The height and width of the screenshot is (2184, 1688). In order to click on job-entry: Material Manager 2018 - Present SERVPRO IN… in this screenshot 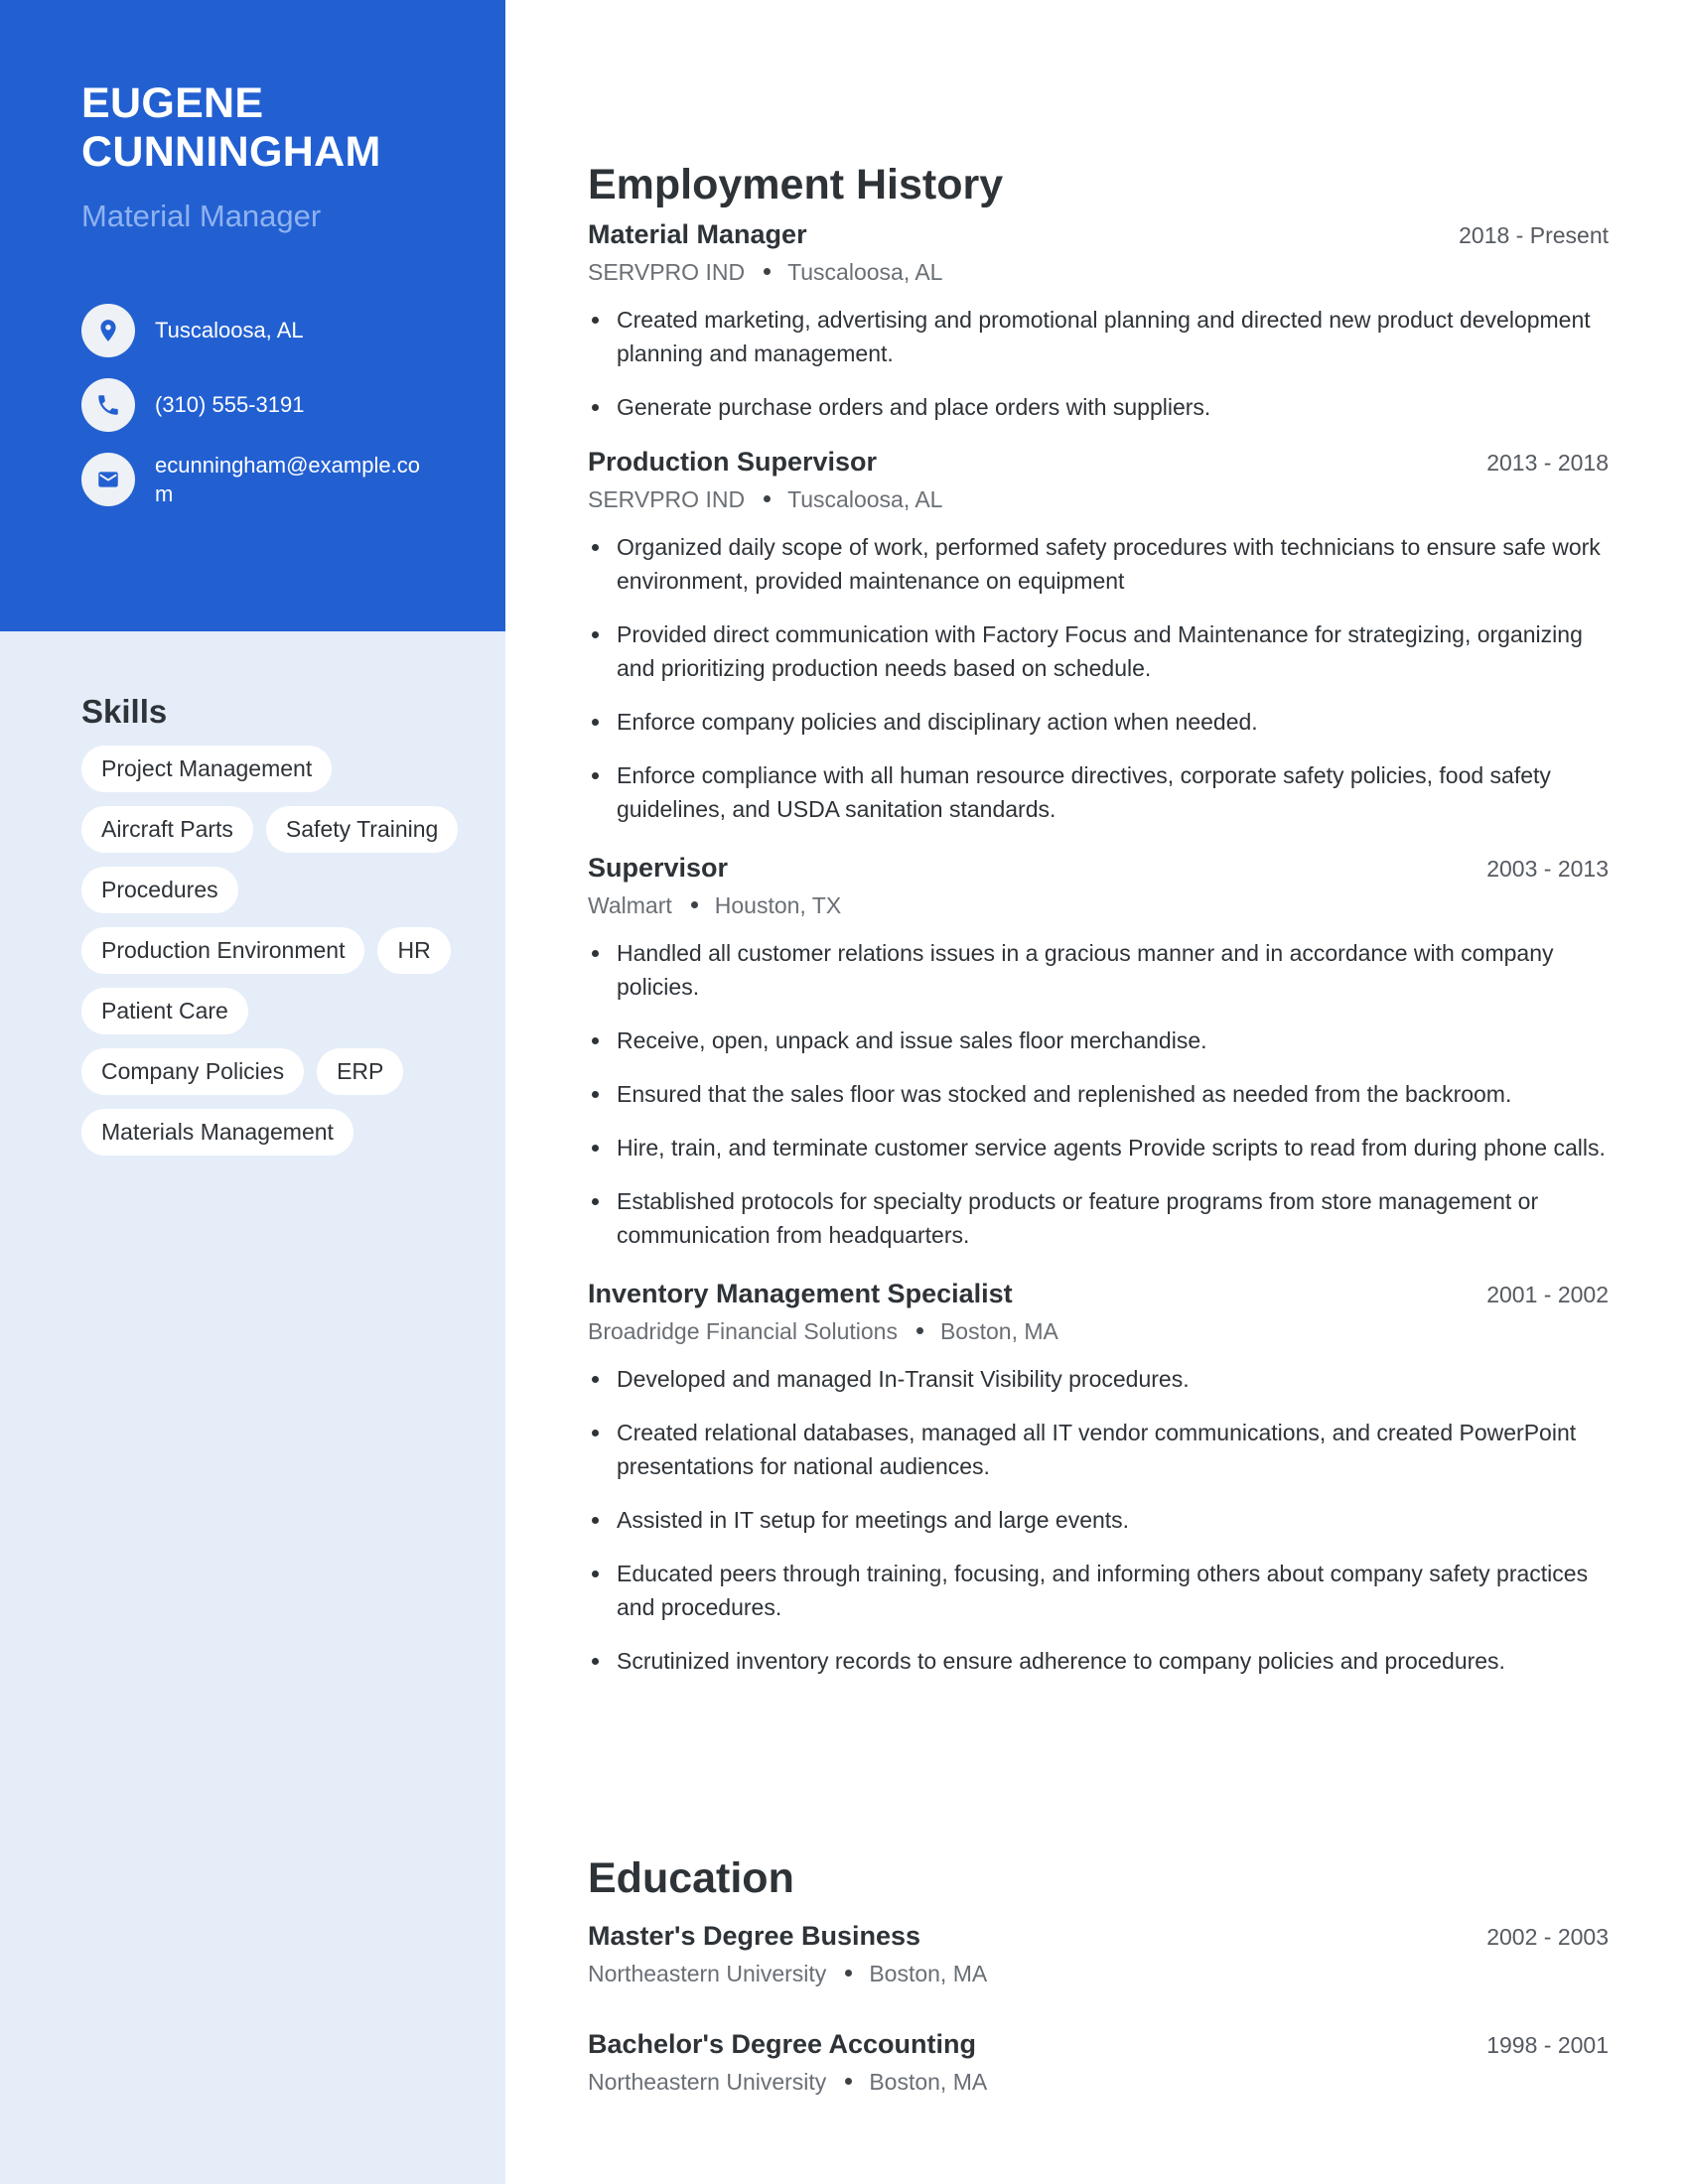, I will do `click(1098, 320)`.